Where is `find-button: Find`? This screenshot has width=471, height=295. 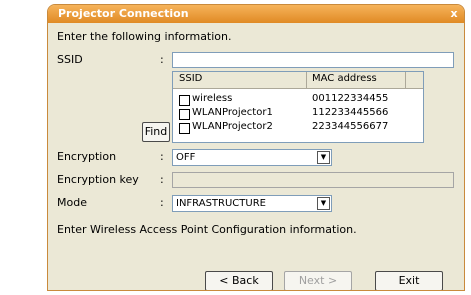 find-button: Find is located at coordinates (156, 132).